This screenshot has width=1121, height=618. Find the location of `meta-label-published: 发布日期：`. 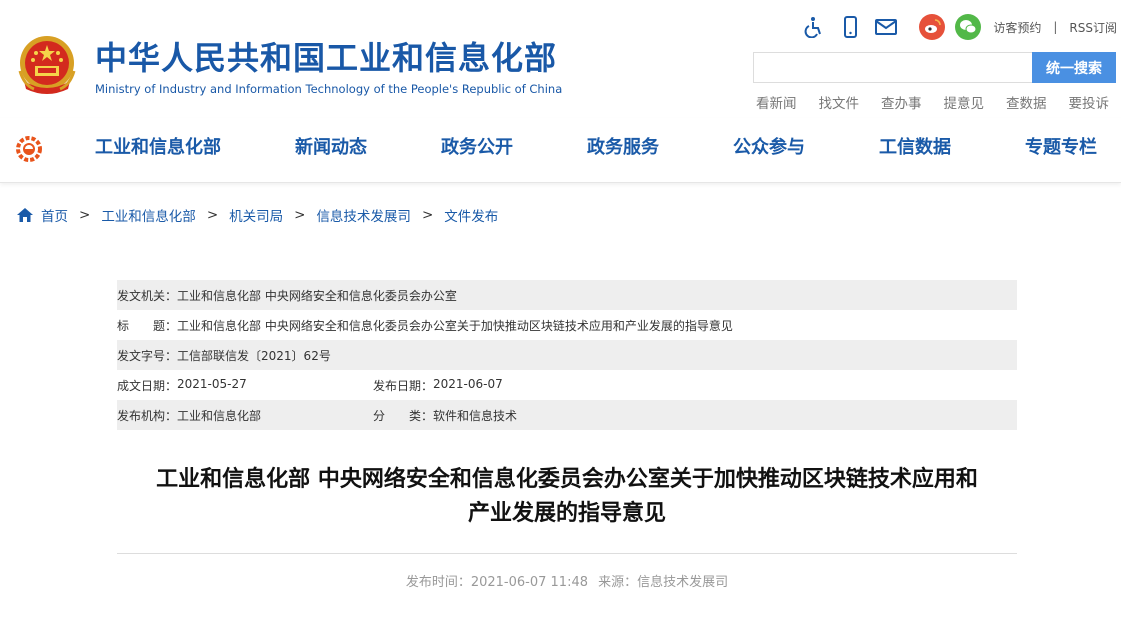

meta-label-published: 发布日期： is located at coordinates (403, 385).